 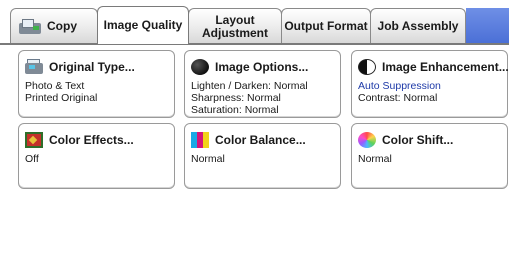 I want to click on tab-output-format: Output Format, so click(x=326, y=26).